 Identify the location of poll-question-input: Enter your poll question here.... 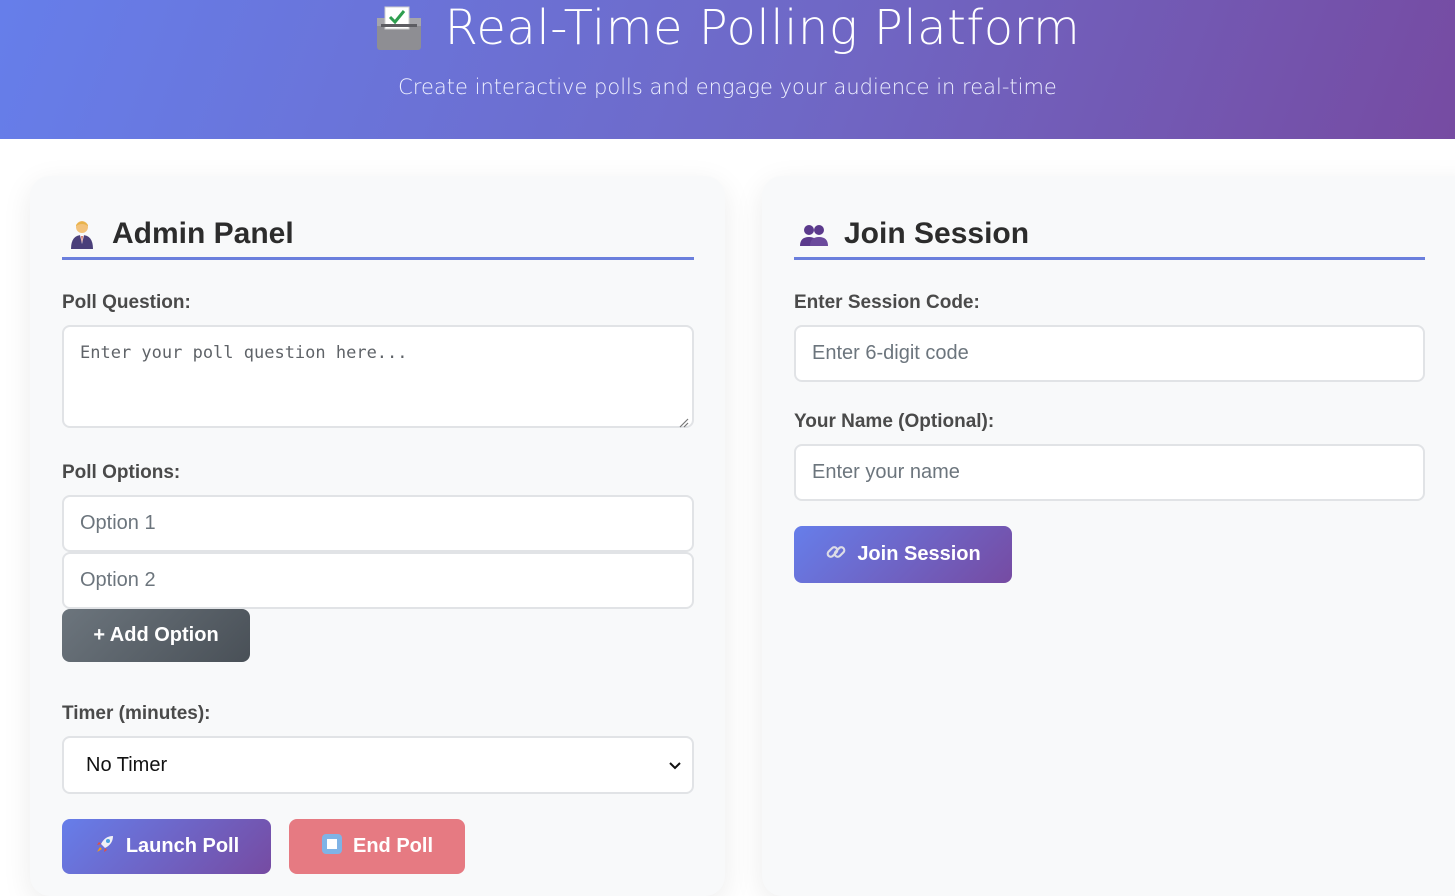
(378, 376).